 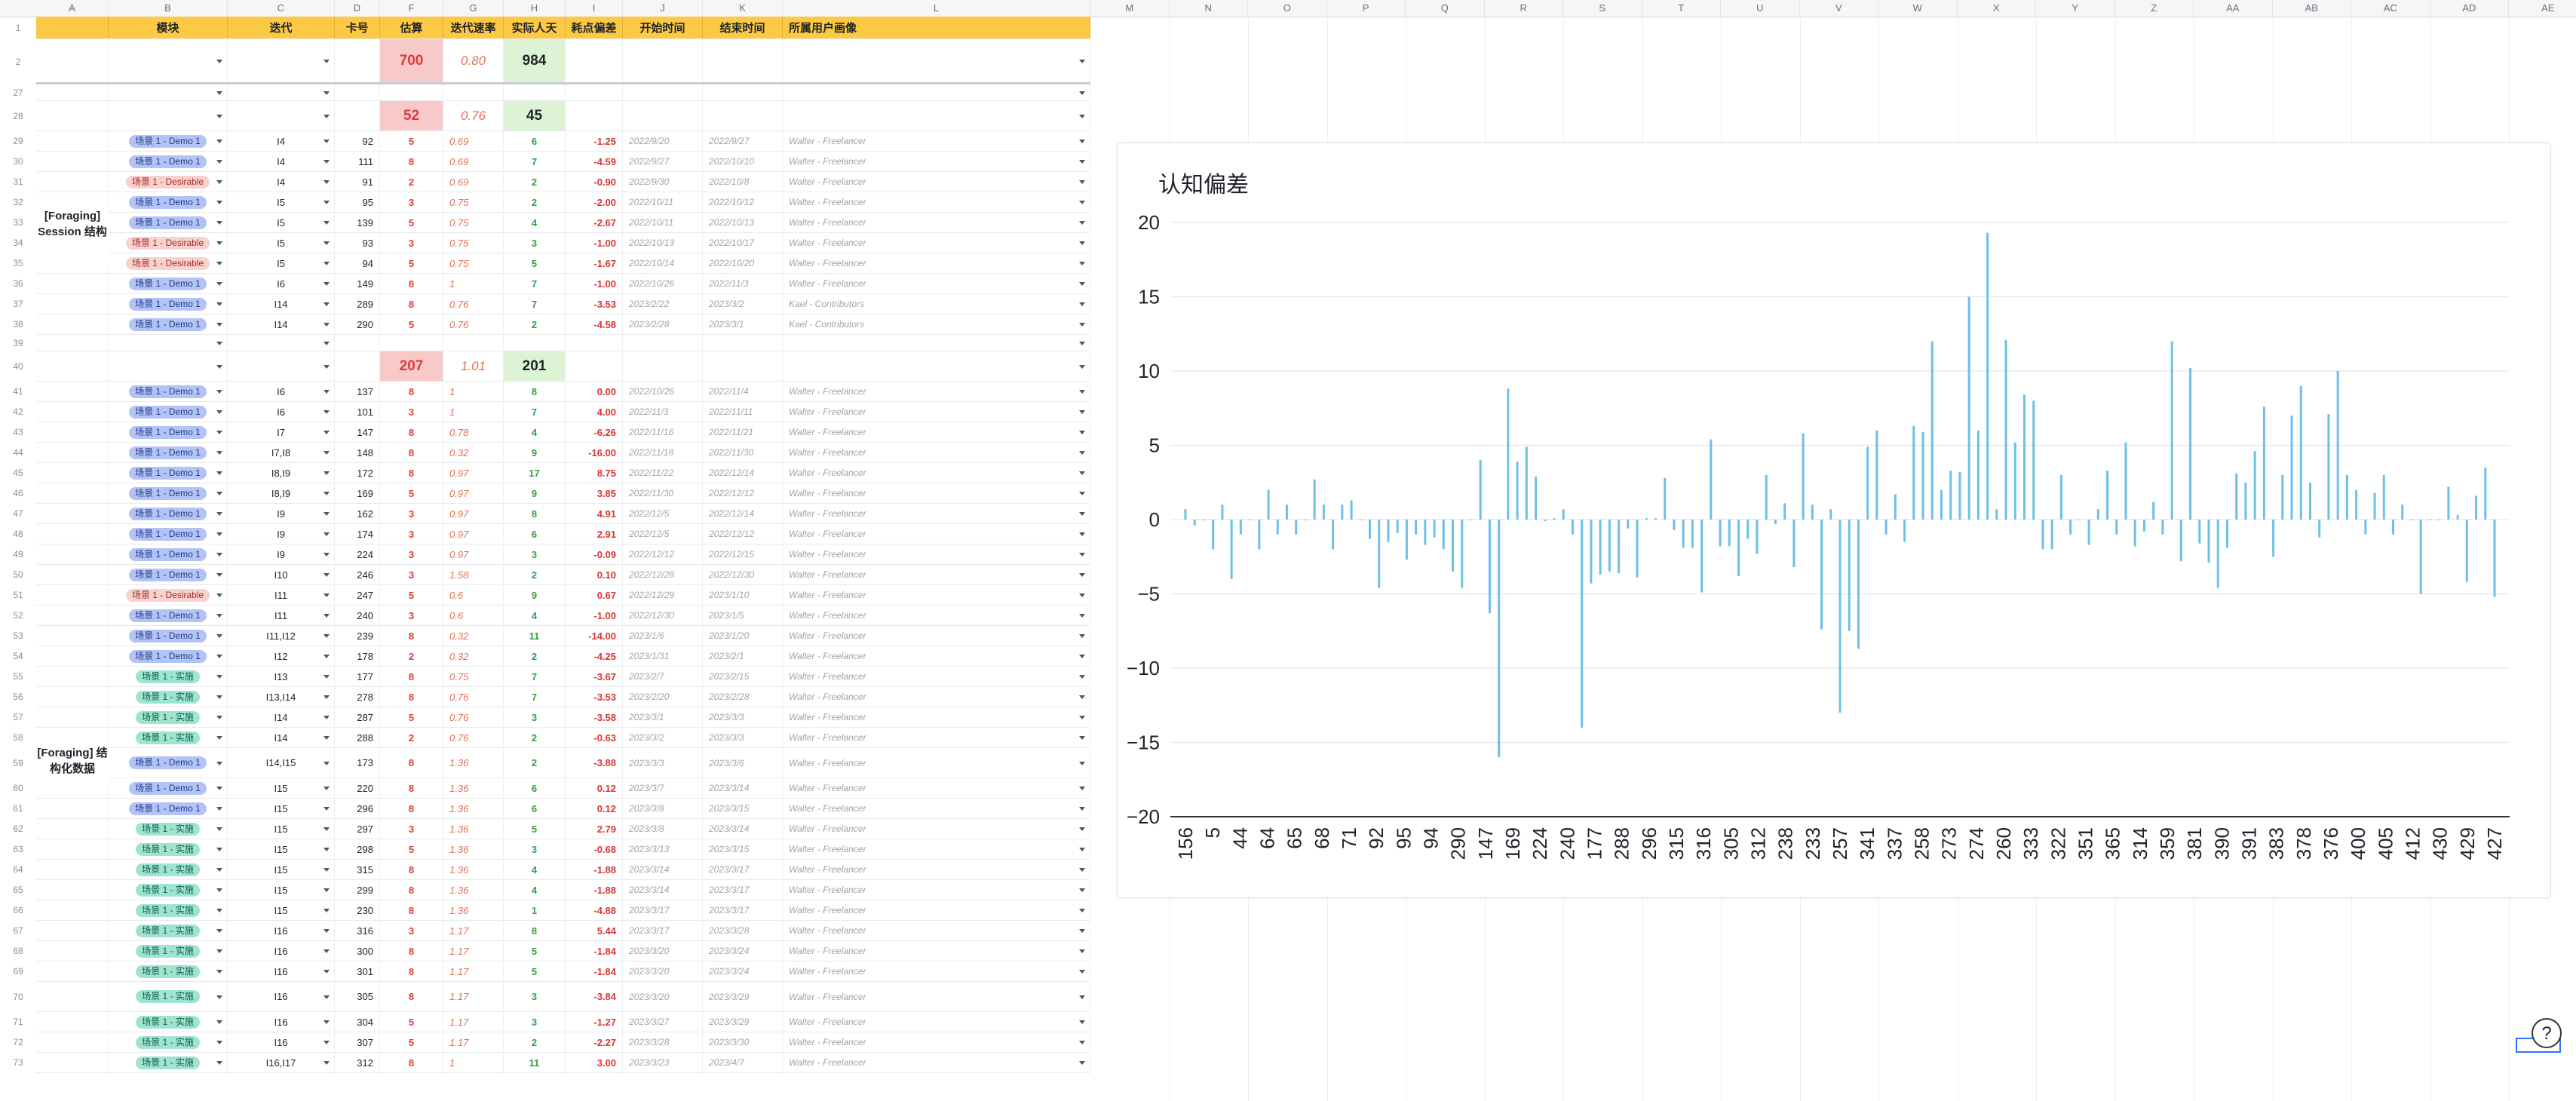 I want to click on cell-end: 2023/3/30, so click(x=743, y=1042).